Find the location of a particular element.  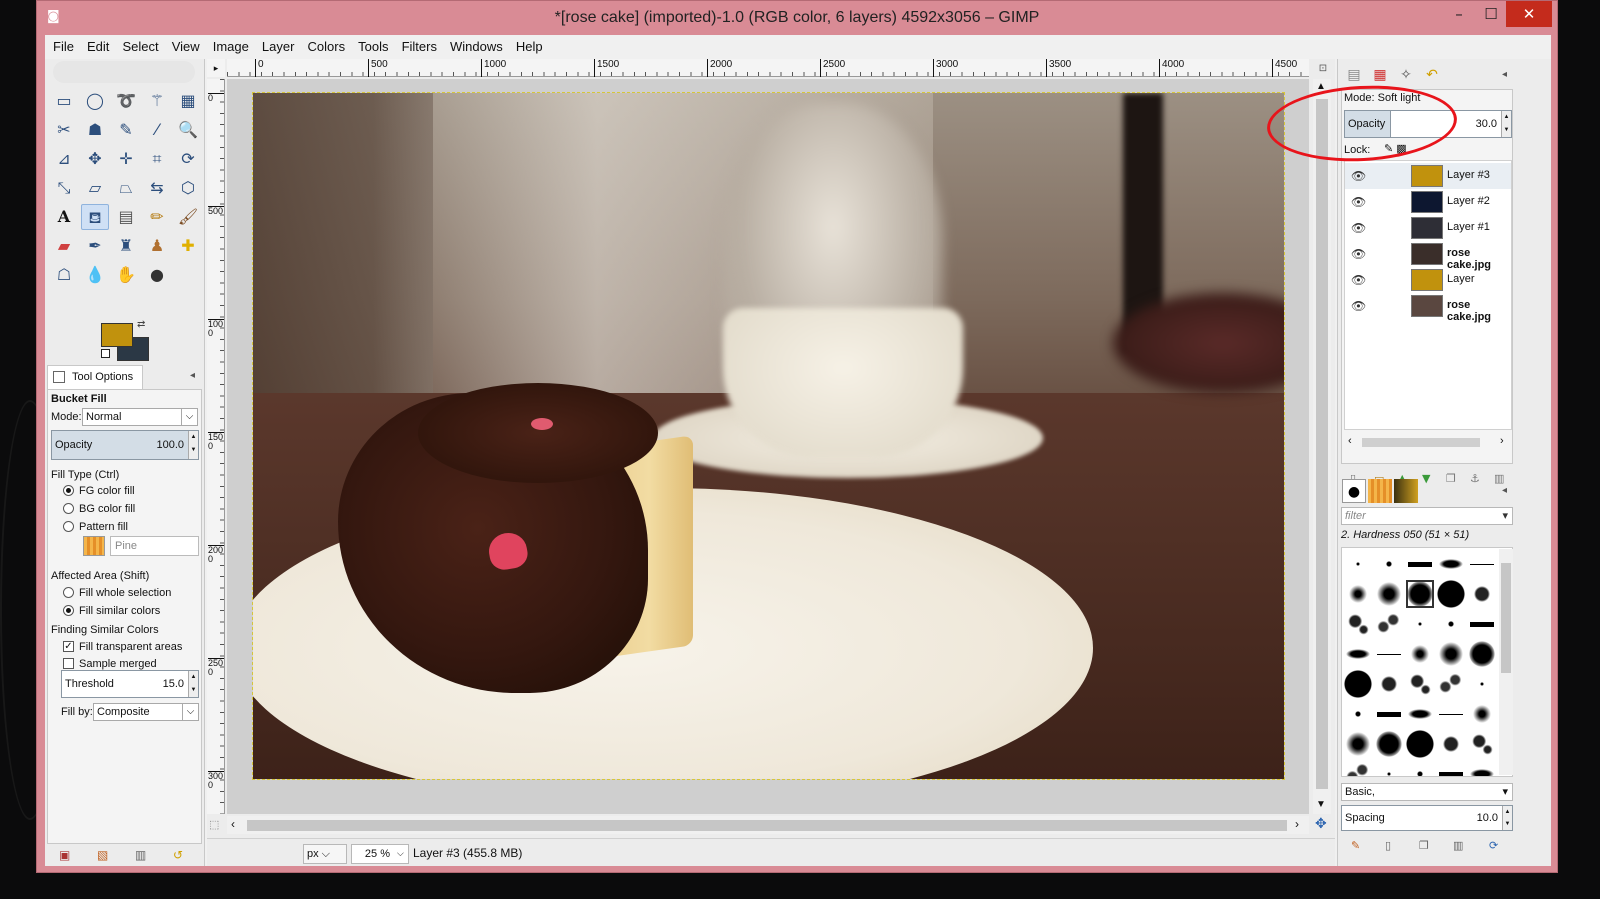

layer-opacity-slider: Opacity 30.0 ▲ ▼ is located at coordinates (1428, 124).